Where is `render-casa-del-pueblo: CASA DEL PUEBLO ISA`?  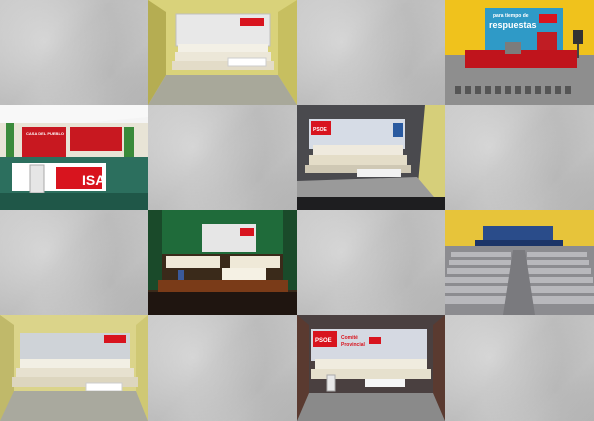 render-casa-del-pueblo: CASA DEL PUEBLO ISA is located at coordinates (74, 157).